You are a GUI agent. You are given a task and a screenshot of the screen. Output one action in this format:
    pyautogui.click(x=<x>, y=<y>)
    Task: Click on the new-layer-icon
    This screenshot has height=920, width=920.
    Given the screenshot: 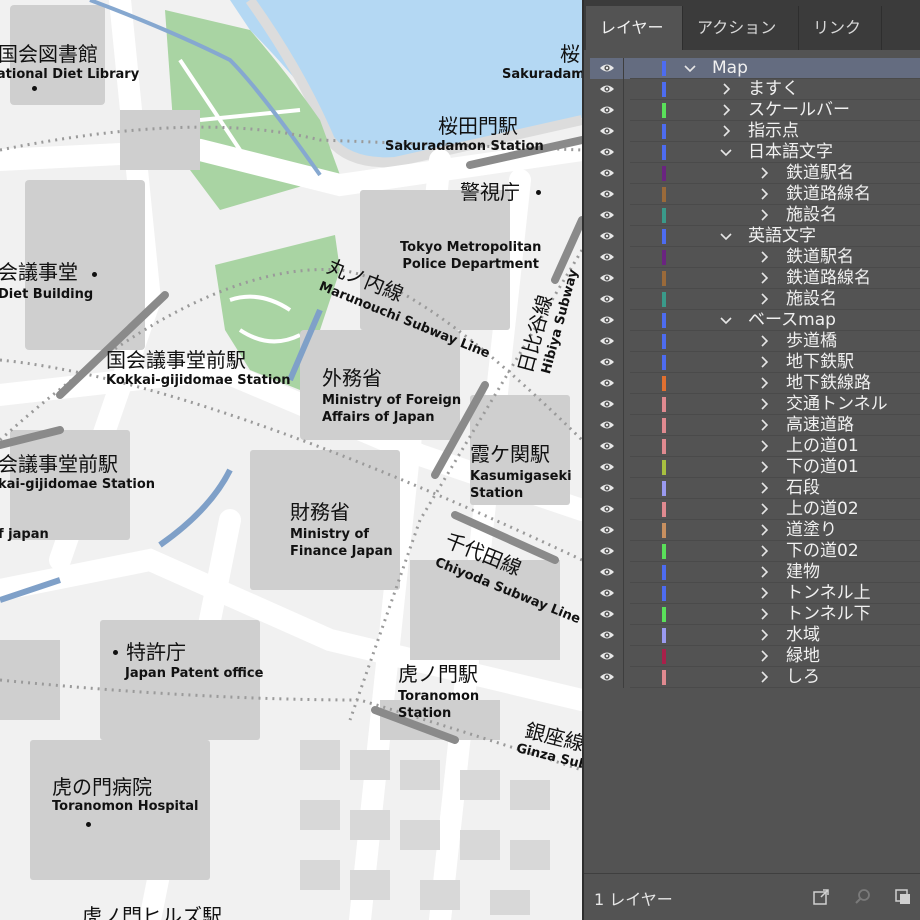 What is the action you would take?
    pyautogui.click(x=903, y=897)
    